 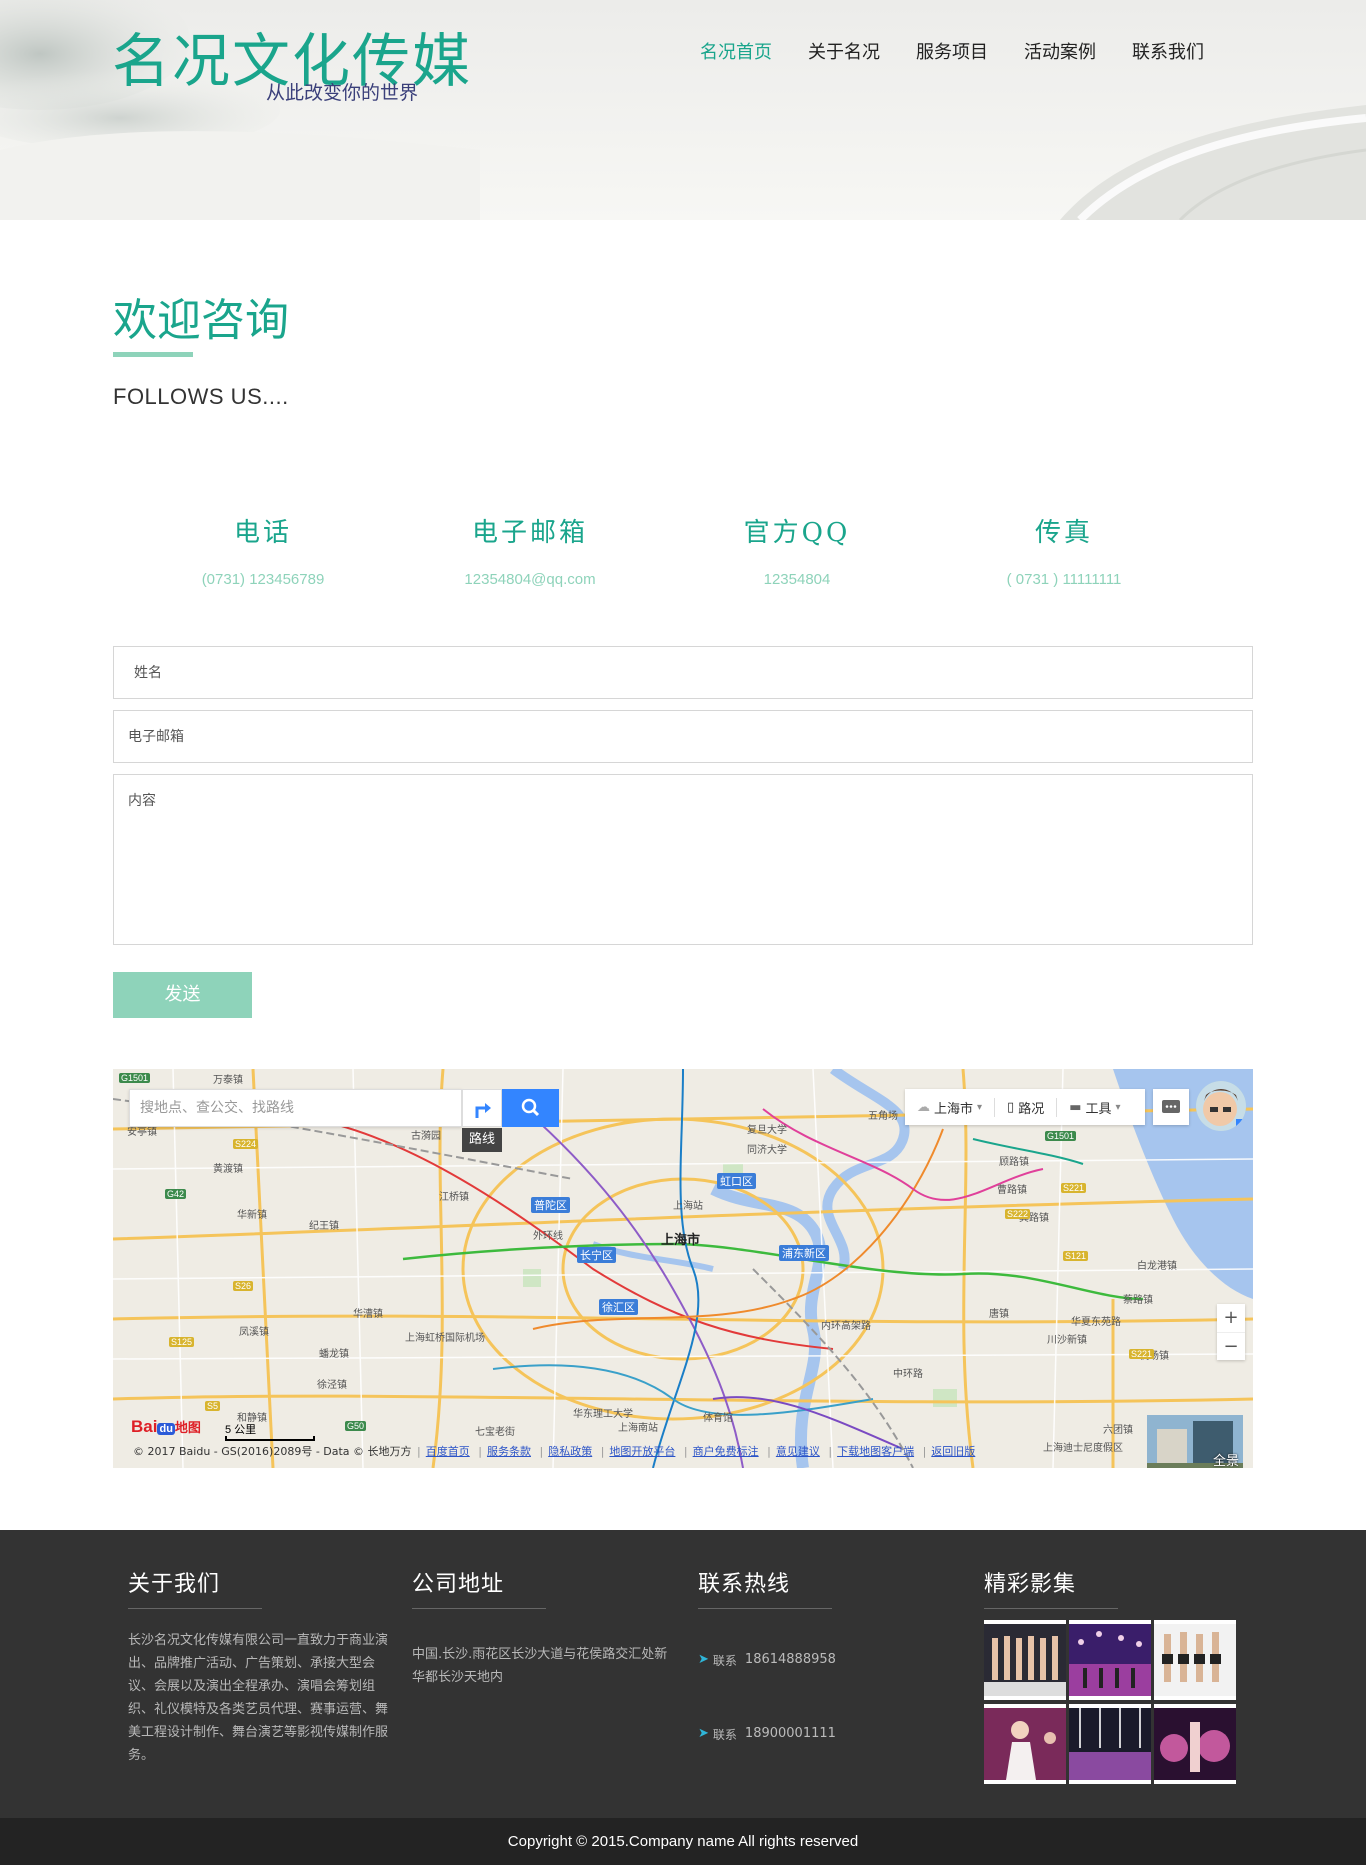 I want to click on map-link: 商户免费标注, so click(x=726, y=1451).